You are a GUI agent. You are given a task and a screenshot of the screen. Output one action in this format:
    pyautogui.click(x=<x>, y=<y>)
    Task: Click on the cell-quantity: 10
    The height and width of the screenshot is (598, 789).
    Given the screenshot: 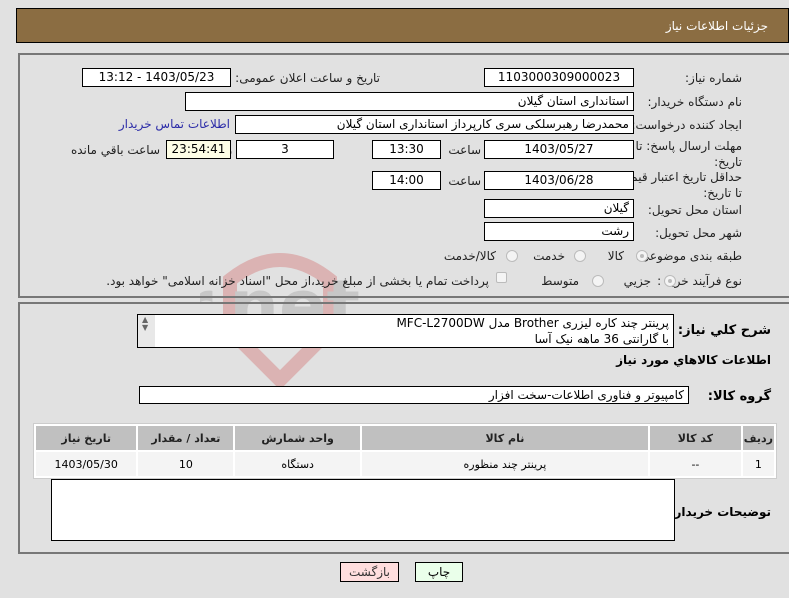 What is the action you would take?
    pyautogui.click(x=186, y=464)
    